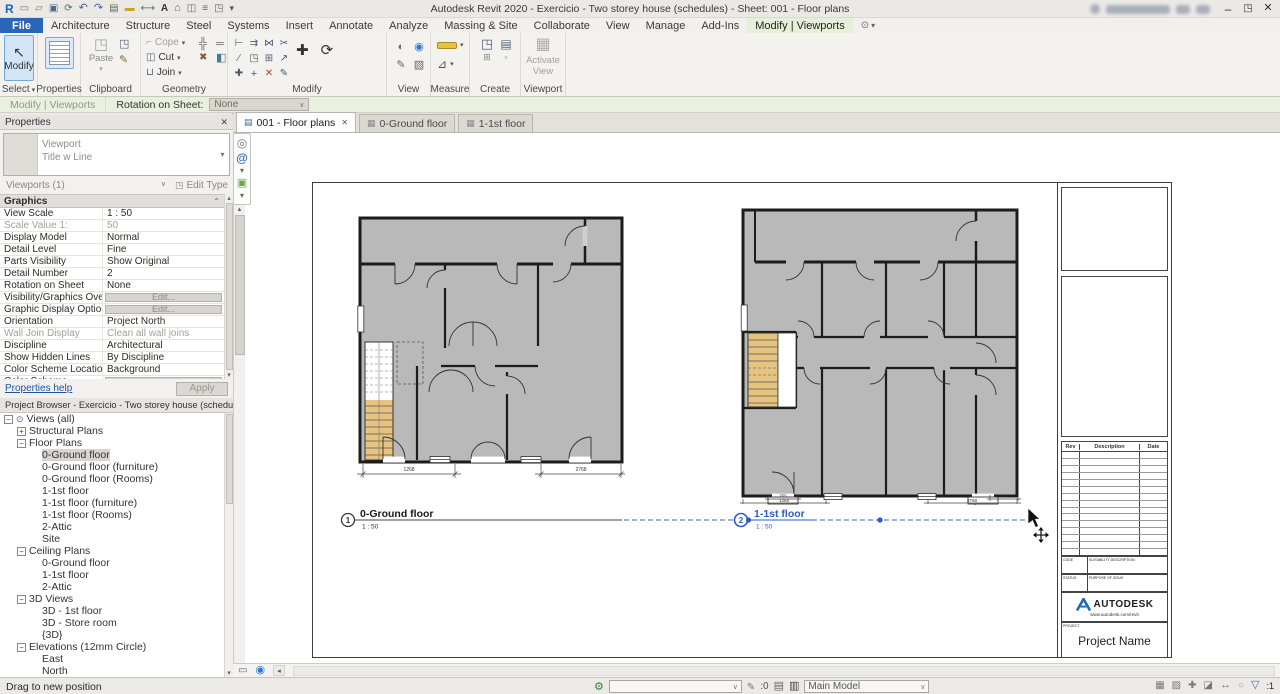  I want to click on redo-icon: ↷, so click(98, 8).